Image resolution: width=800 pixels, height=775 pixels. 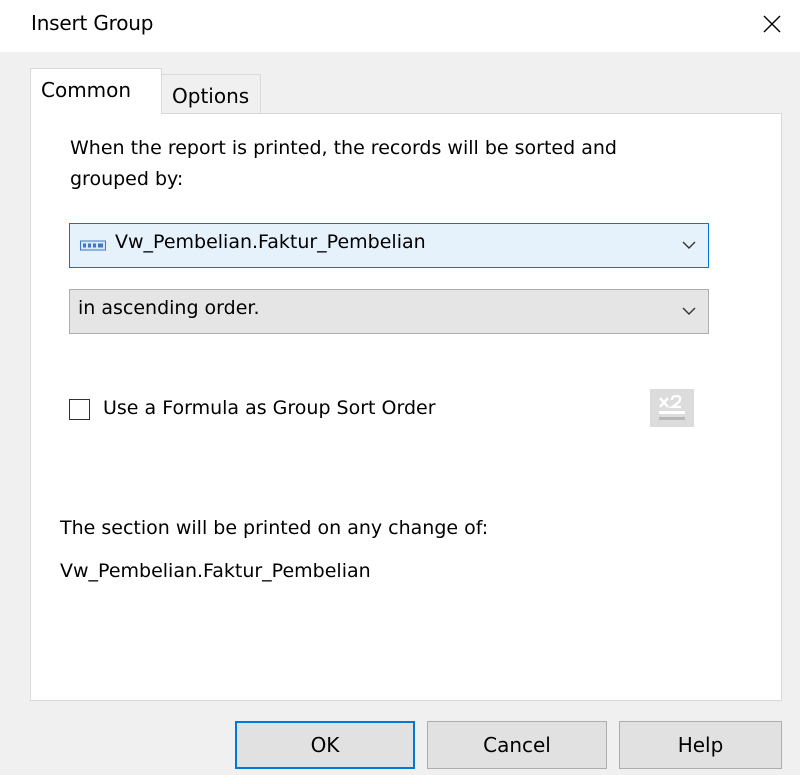 I want to click on sort-order-dropdown: in ascending order., so click(x=389, y=311).